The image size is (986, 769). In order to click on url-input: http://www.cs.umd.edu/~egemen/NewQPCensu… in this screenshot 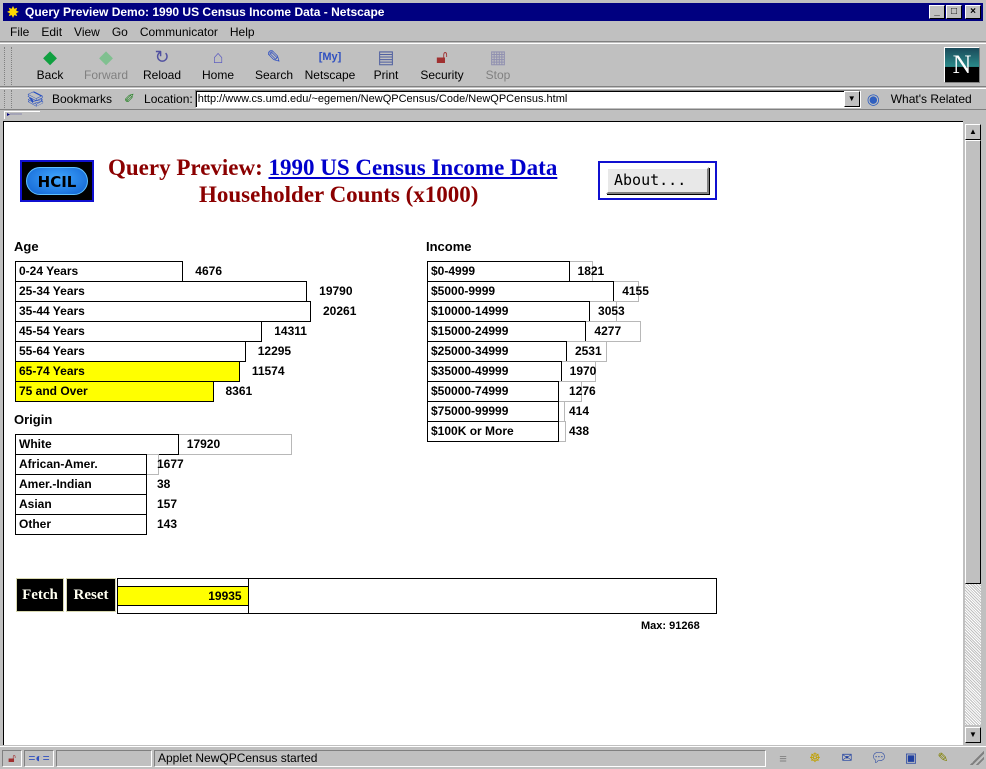, I will do `click(527, 99)`.